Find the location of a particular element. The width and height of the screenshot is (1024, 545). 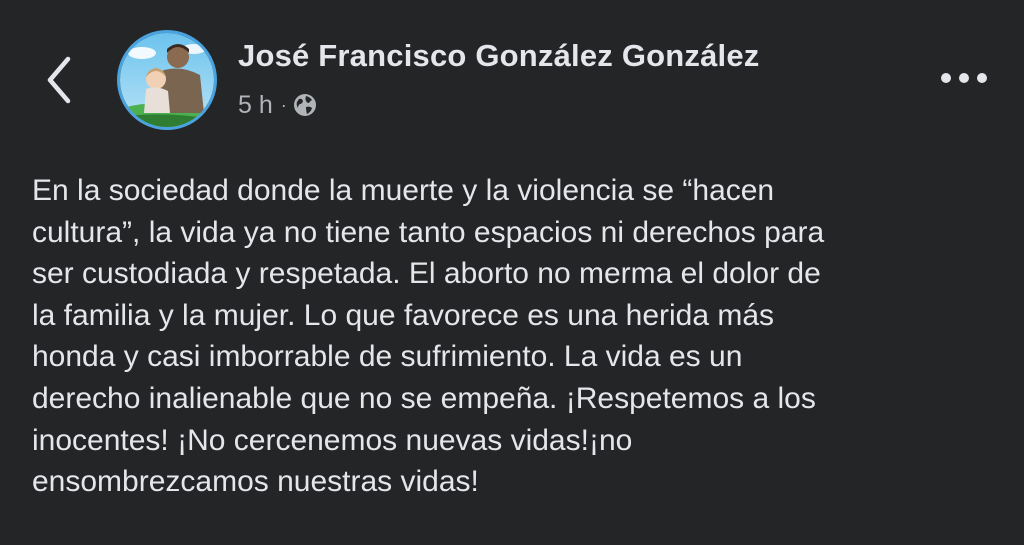

post-timestamp: 5 h is located at coordinates (255, 105).